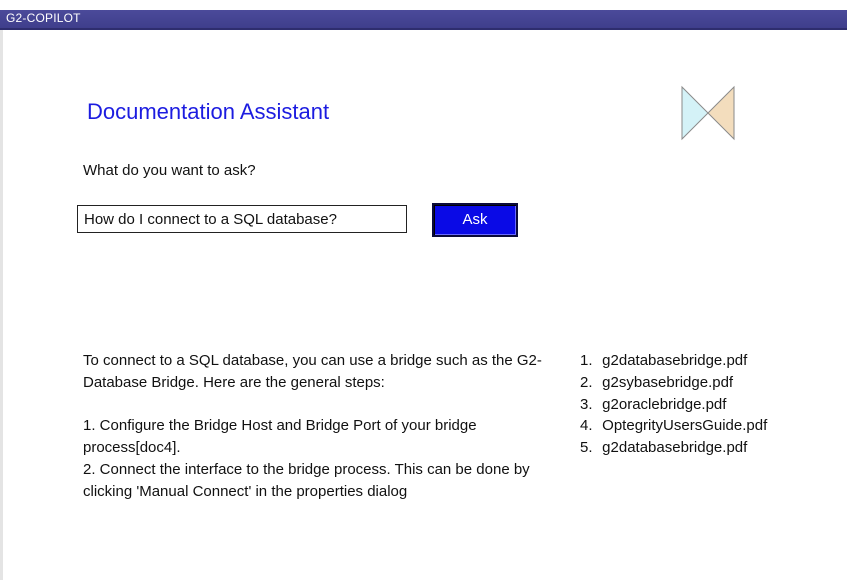  Describe the element at coordinates (1, 305) in the screenshot. I see `window-left-border` at that location.